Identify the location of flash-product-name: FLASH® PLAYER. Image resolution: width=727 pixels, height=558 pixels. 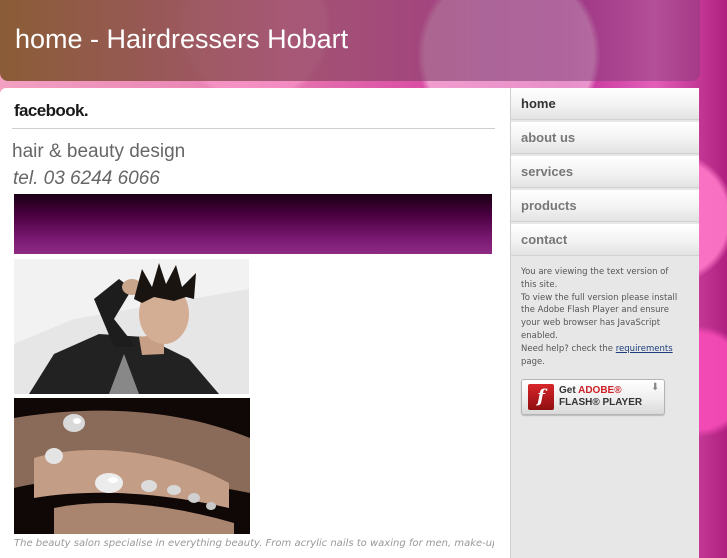
(601, 402).